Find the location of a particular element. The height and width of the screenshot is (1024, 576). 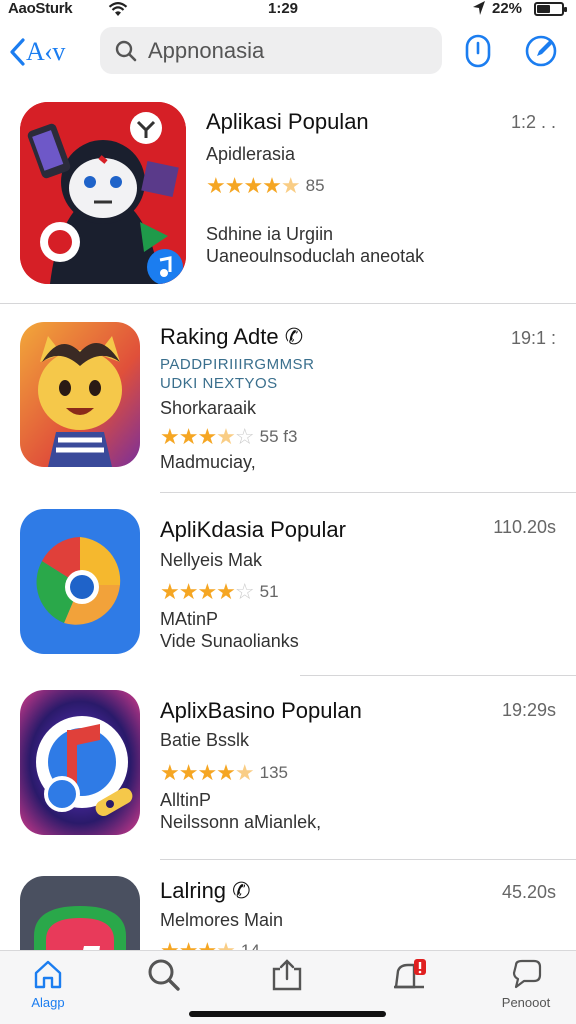

tab-today: Alagp is located at coordinates (48, 988).